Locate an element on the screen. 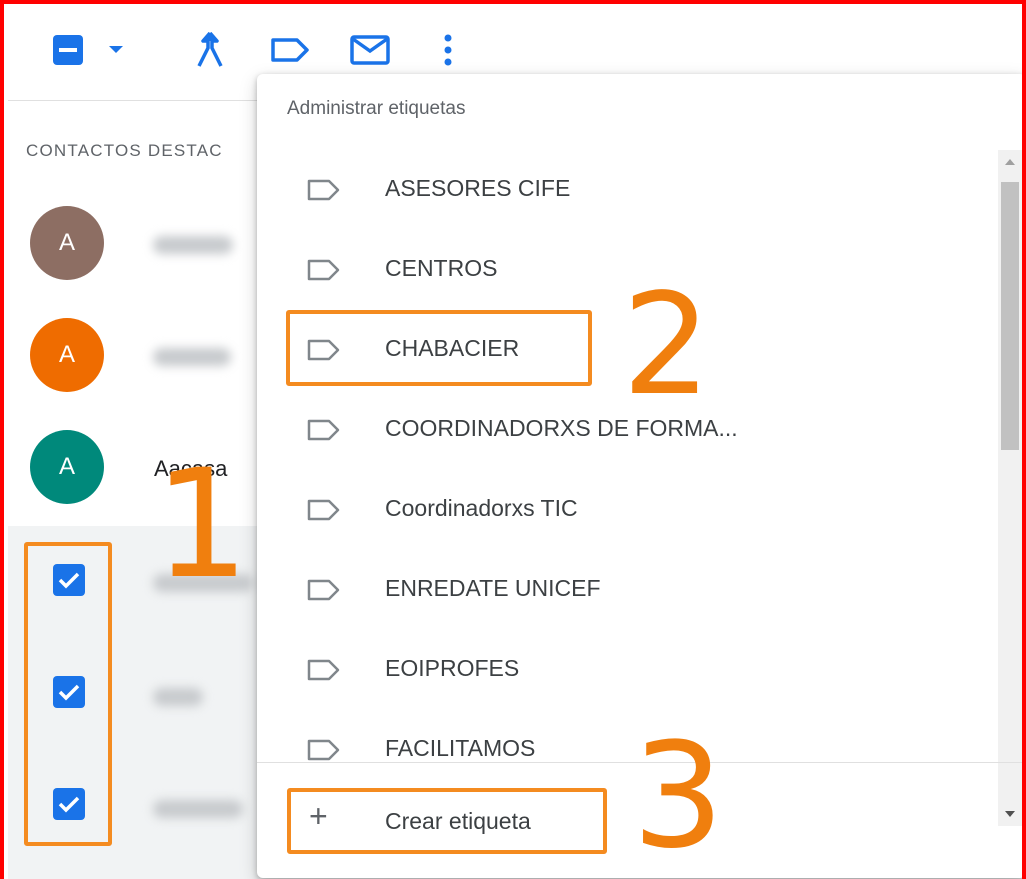  label-item: Coordinadorxs TIC is located at coordinates (627, 510).